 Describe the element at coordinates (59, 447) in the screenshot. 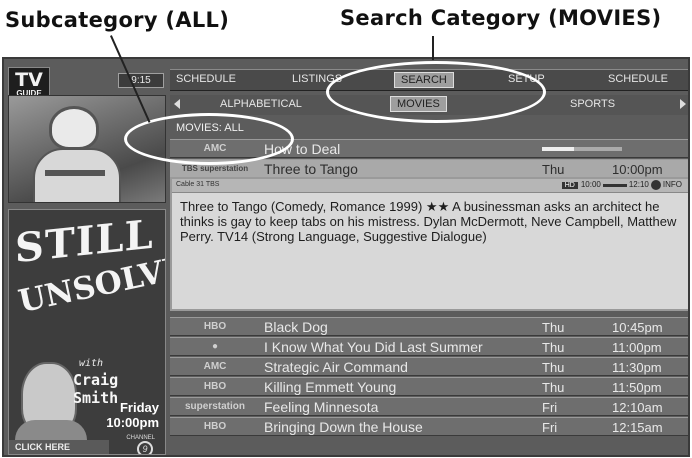

I see `click-here-button: CLICK HERE` at that location.